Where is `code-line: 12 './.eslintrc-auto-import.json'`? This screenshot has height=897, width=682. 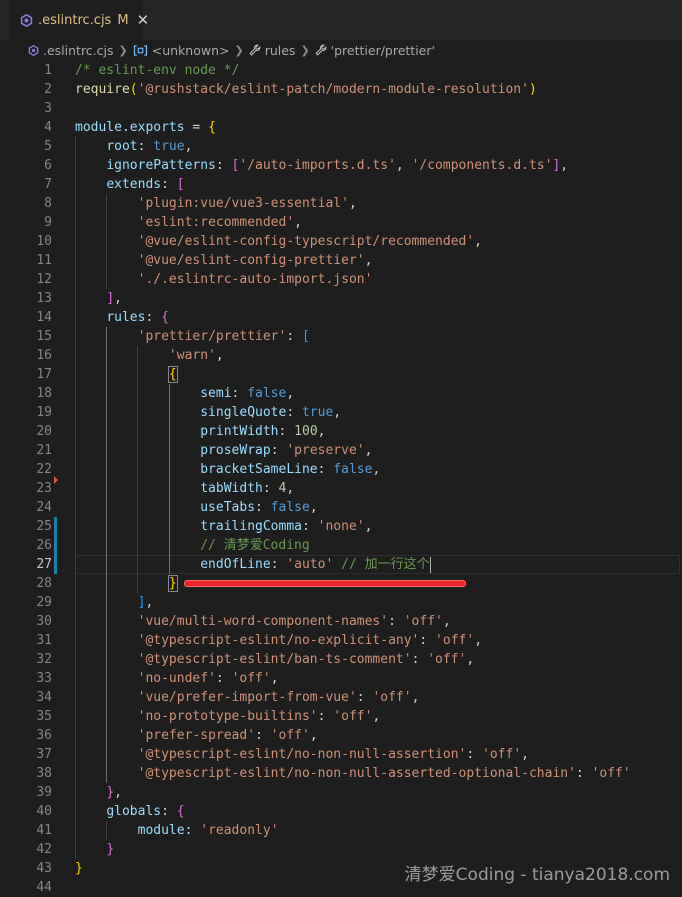
code-line: 12 './.eslintrc-auto-import.json' is located at coordinates (341, 279).